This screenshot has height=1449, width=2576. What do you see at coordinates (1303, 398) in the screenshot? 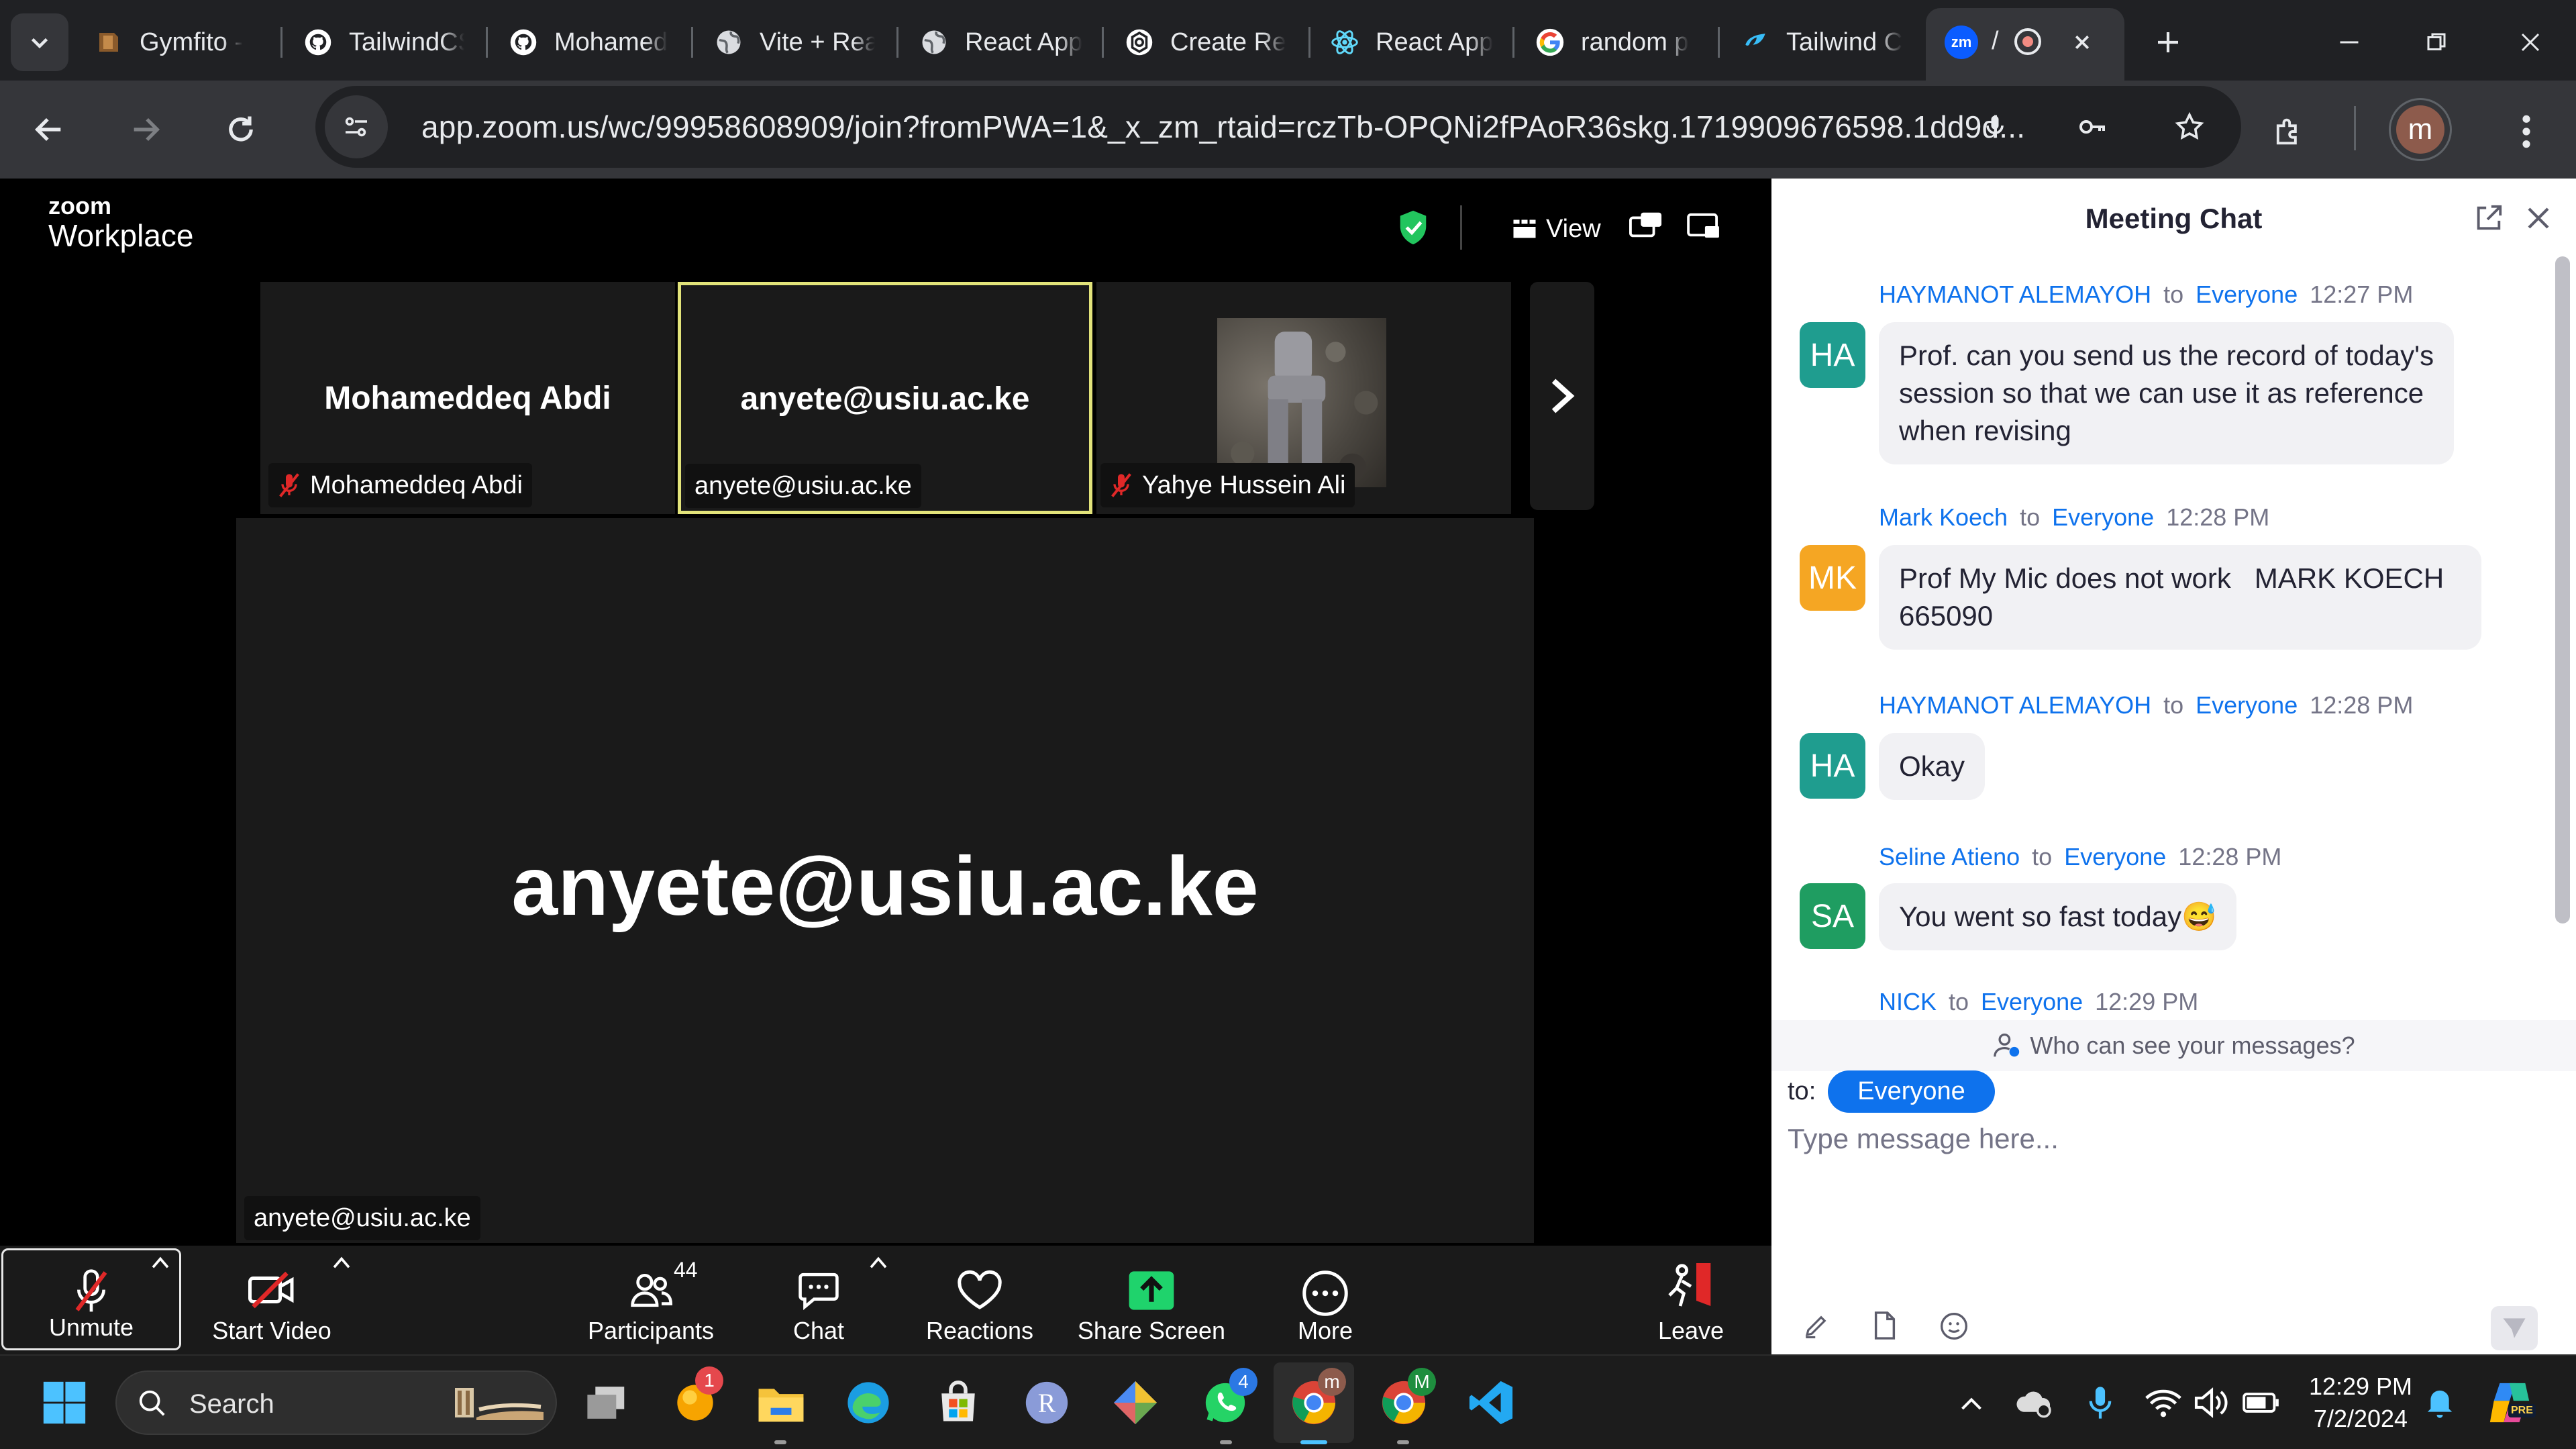
I see `participant-tile: Yahye Hussein Ali` at bounding box center [1303, 398].